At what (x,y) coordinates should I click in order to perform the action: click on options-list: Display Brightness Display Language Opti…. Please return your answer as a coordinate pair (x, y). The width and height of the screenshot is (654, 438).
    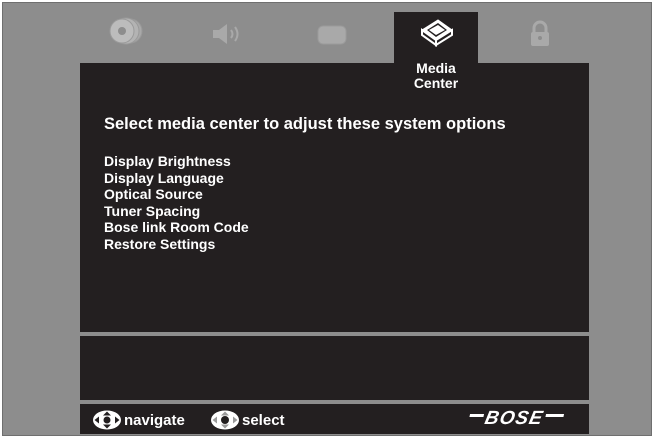
    Looking at the image, I should click on (176, 203).